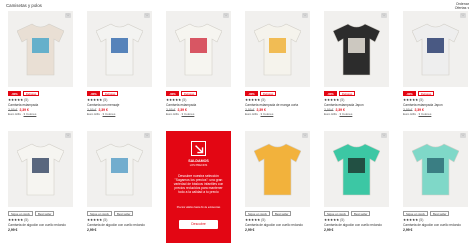 This screenshot has height=243, width=475. What do you see at coordinates (119, 105) in the screenshot?
I see `product-title: Camiseta con mensaje` at bounding box center [119, 105].